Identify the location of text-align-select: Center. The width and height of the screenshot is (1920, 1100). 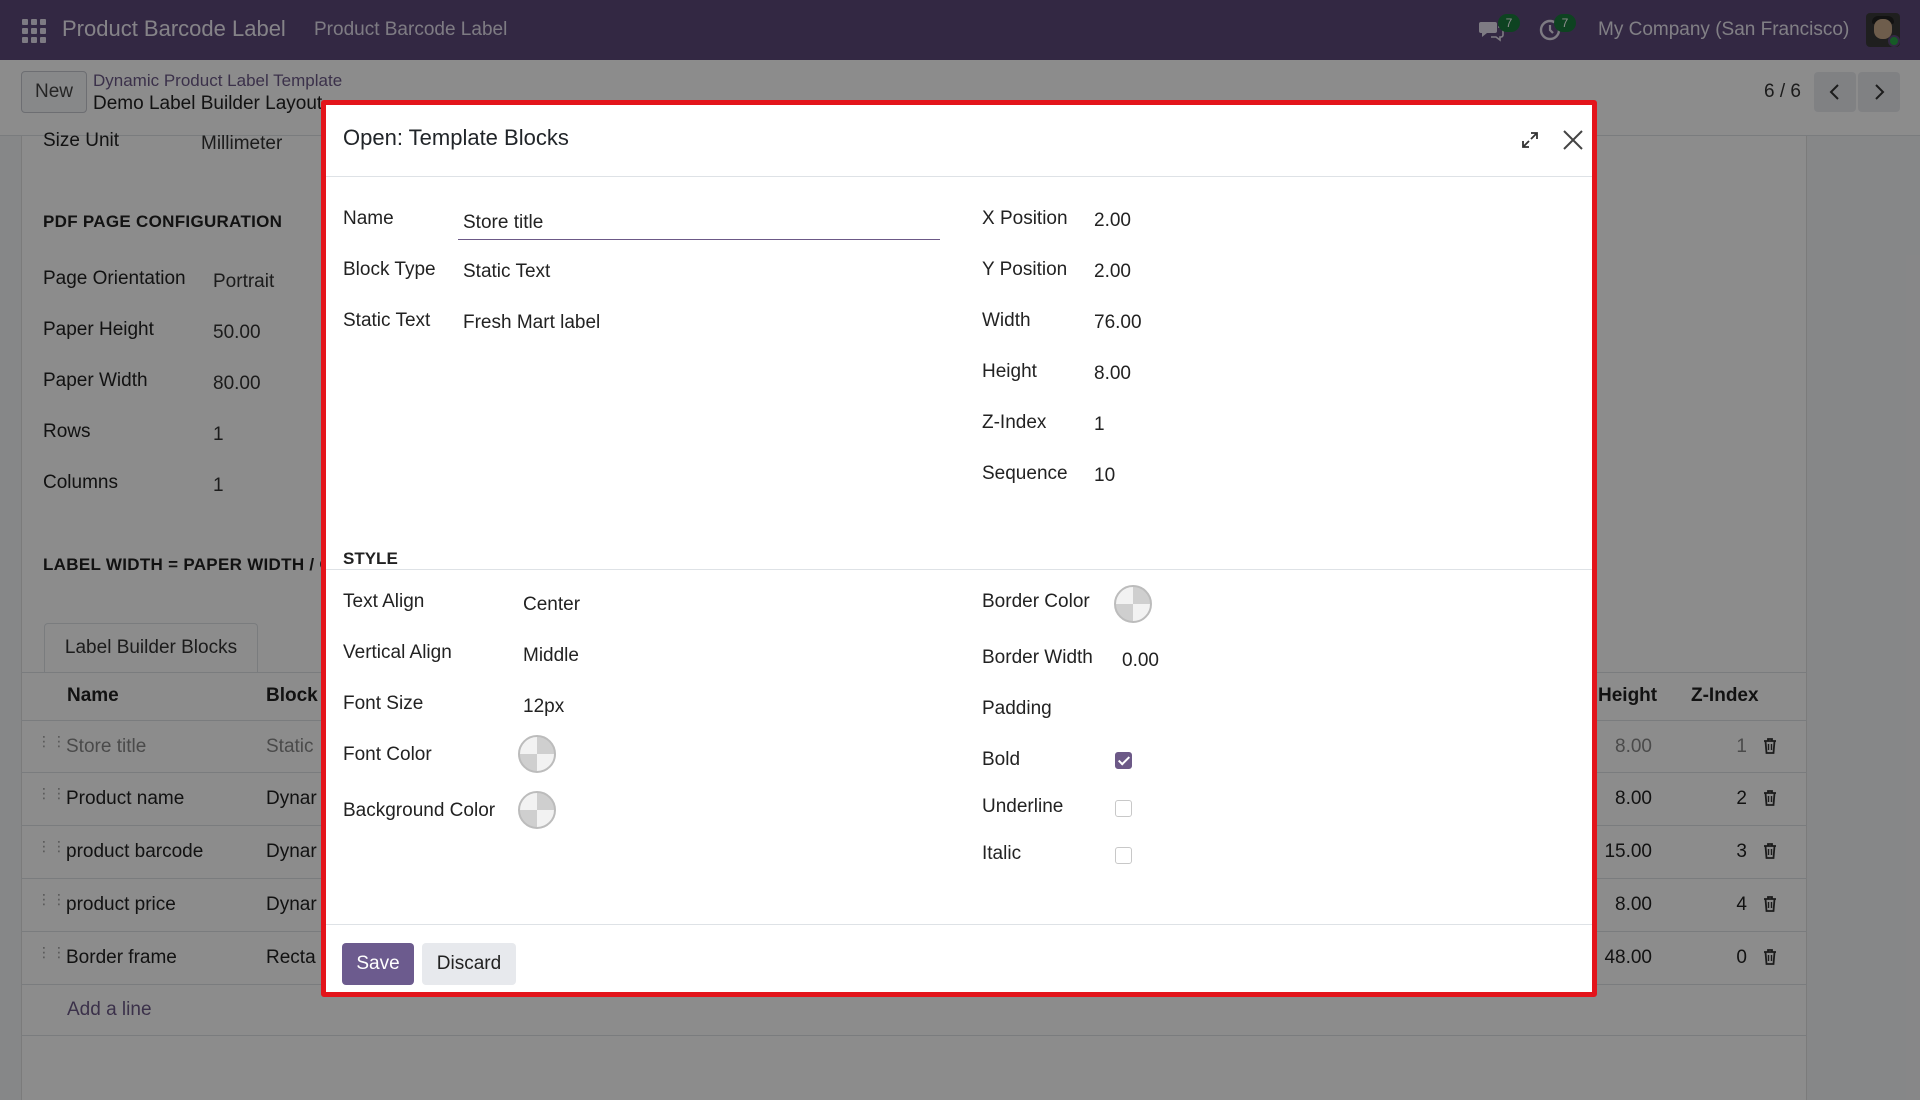
(551, 605).